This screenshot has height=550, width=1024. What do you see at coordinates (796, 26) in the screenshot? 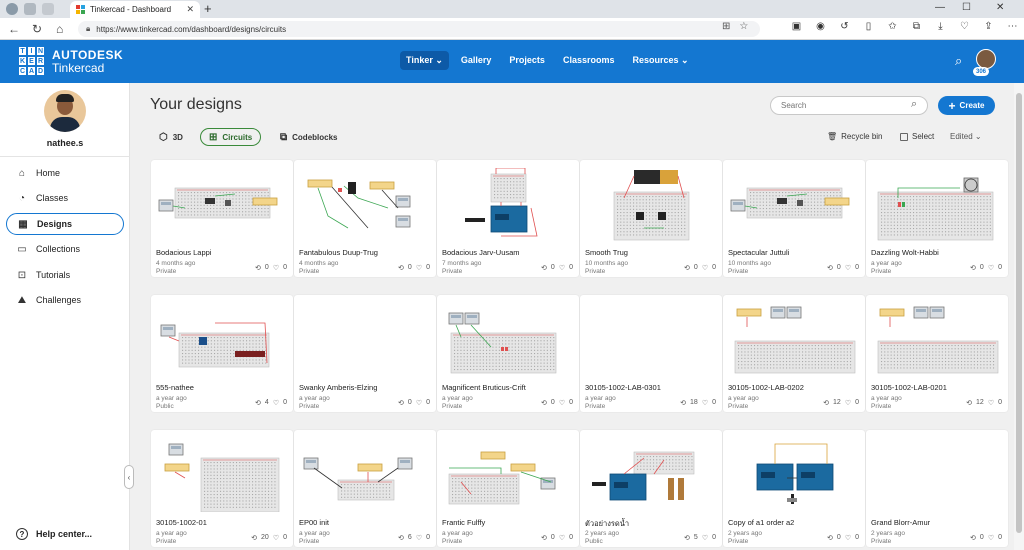
I see `extension-square-icon: ▣` at bounding box center [796, 26].